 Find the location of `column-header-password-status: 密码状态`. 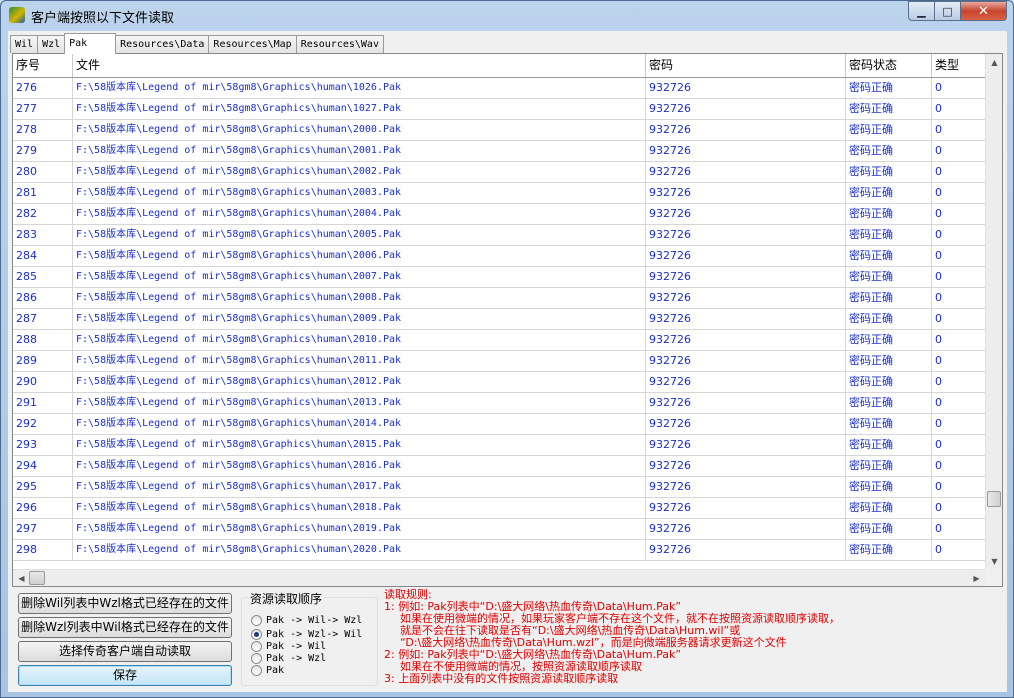

column-header-password-status: 密码状态 is located at coordinates (889, 65).